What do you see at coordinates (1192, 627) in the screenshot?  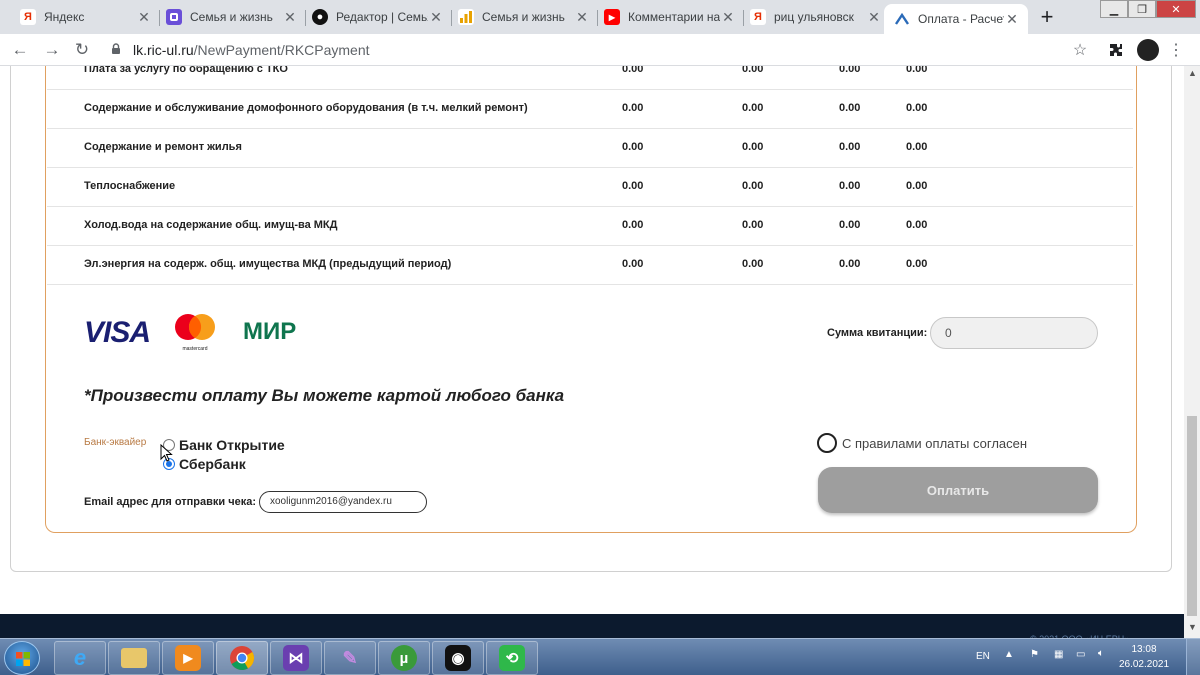 I see `scroll-down-icon: ▼` at bounding box center [1192, 627].